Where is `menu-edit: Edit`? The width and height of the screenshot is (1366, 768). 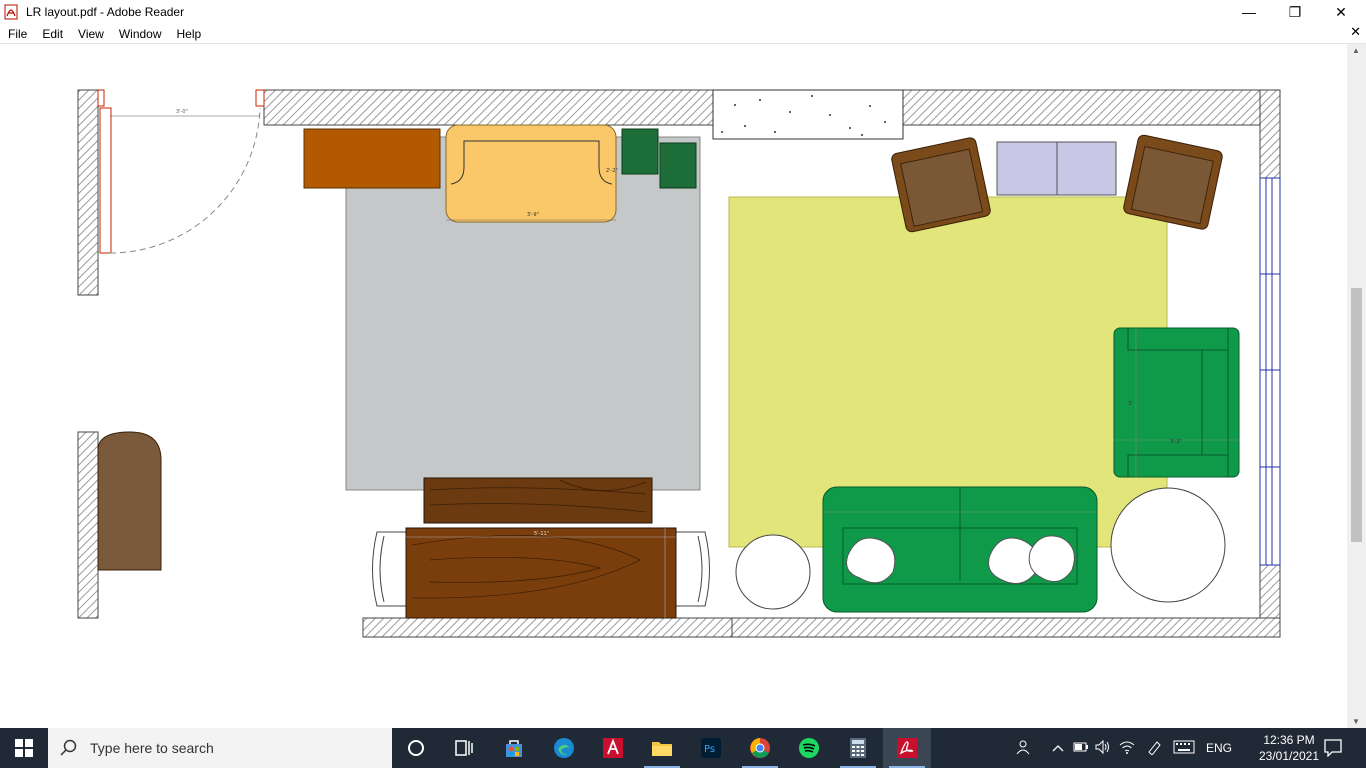 menu-edit: Edit is located at coordinates (52, 34).